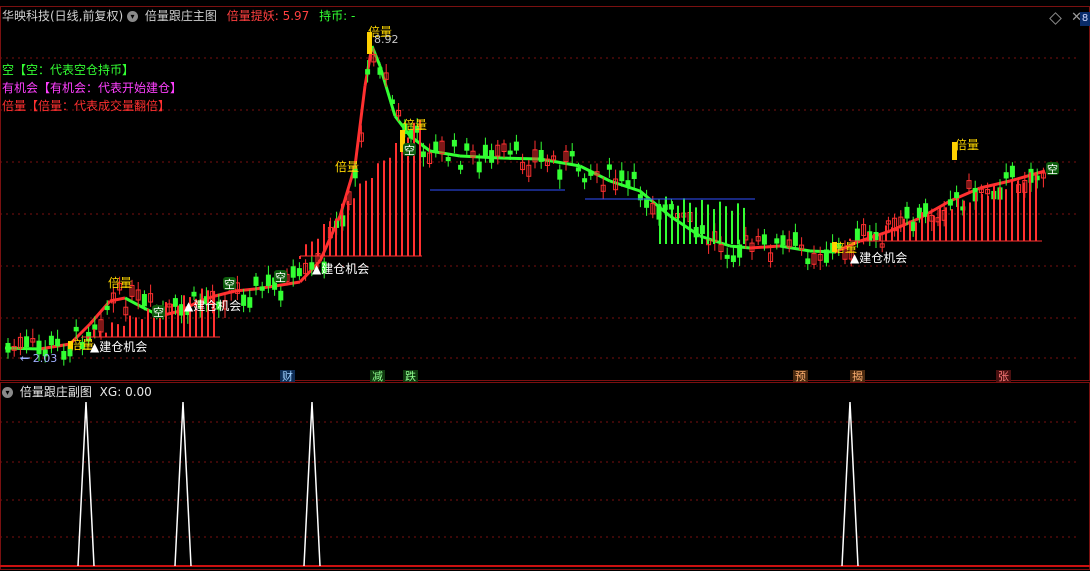 The width and height of the screenshot is (1090, 571). I want to click on right-badge: 8, so click(1085, 19).